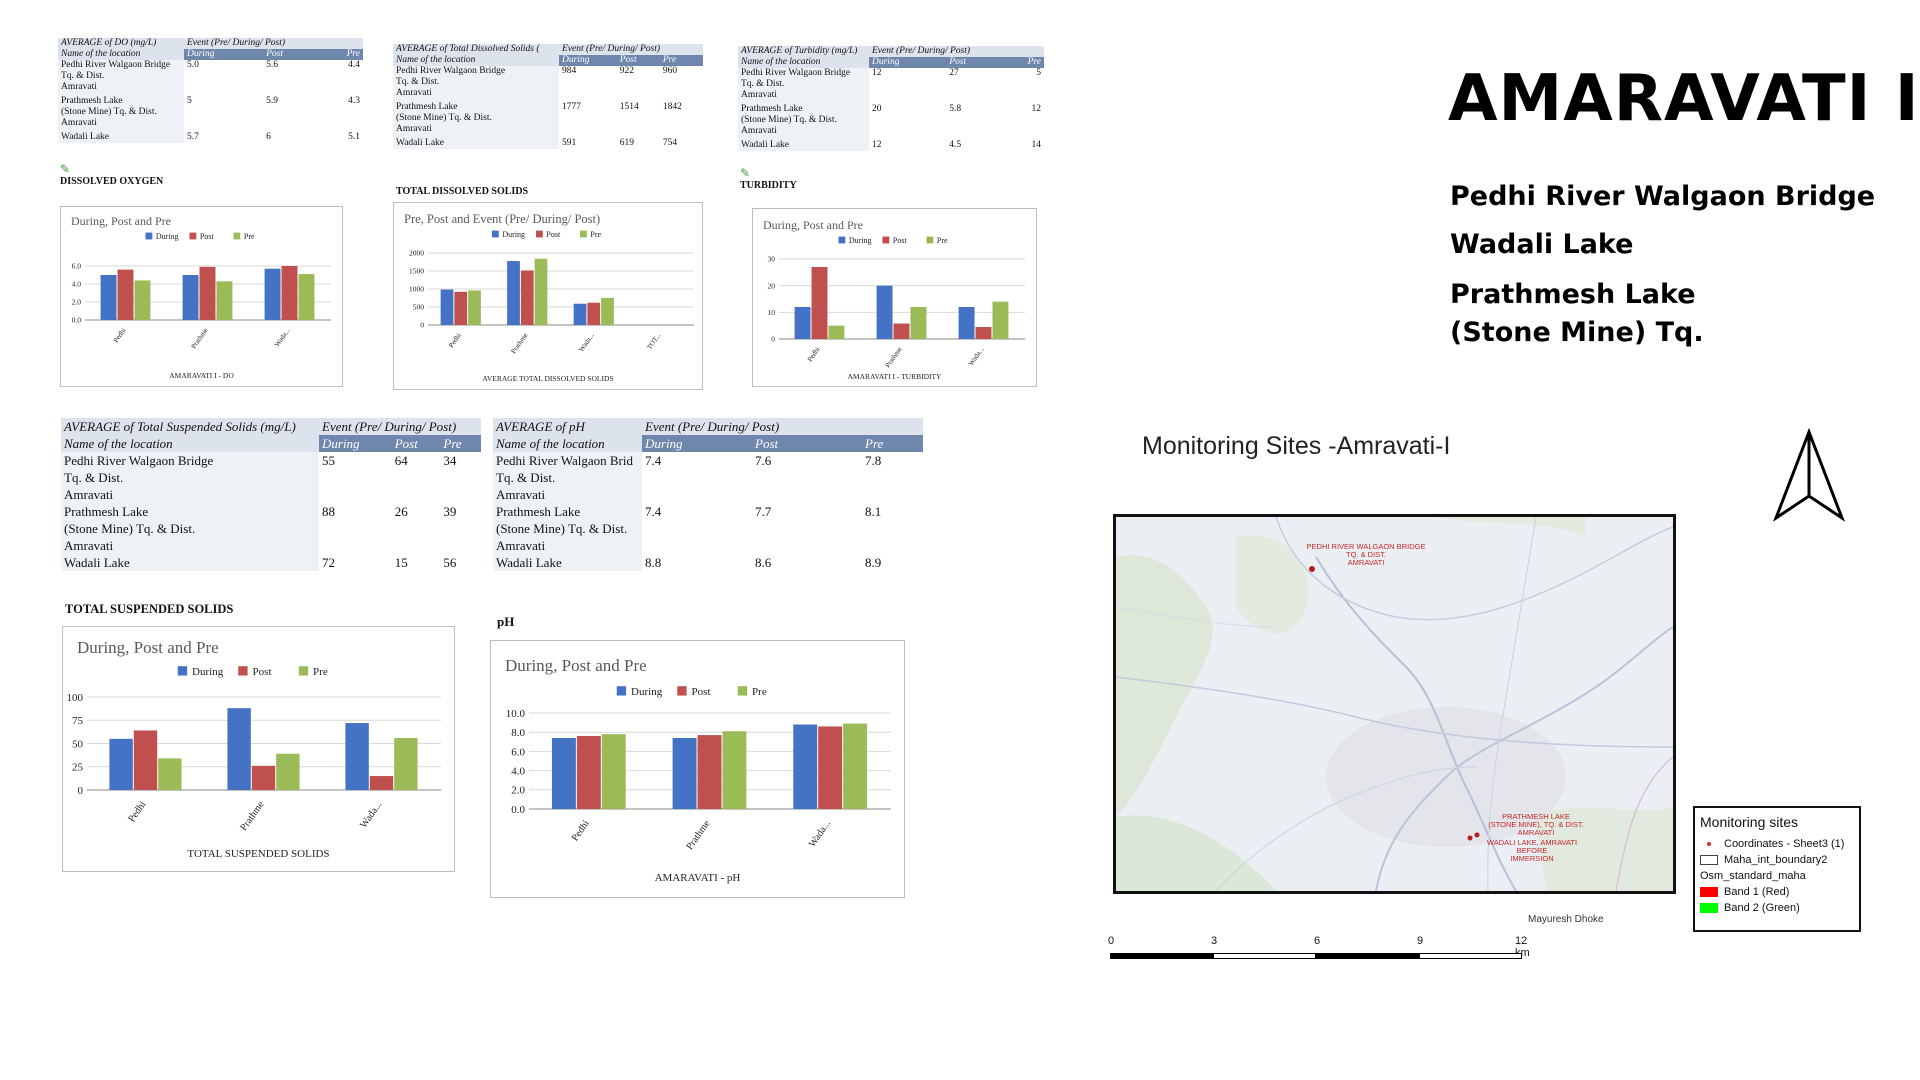 Image resolution: width=1920 pixels, height=1080 pixels. I want to click on site-name: Wadali Lake, so click(1542, 244).